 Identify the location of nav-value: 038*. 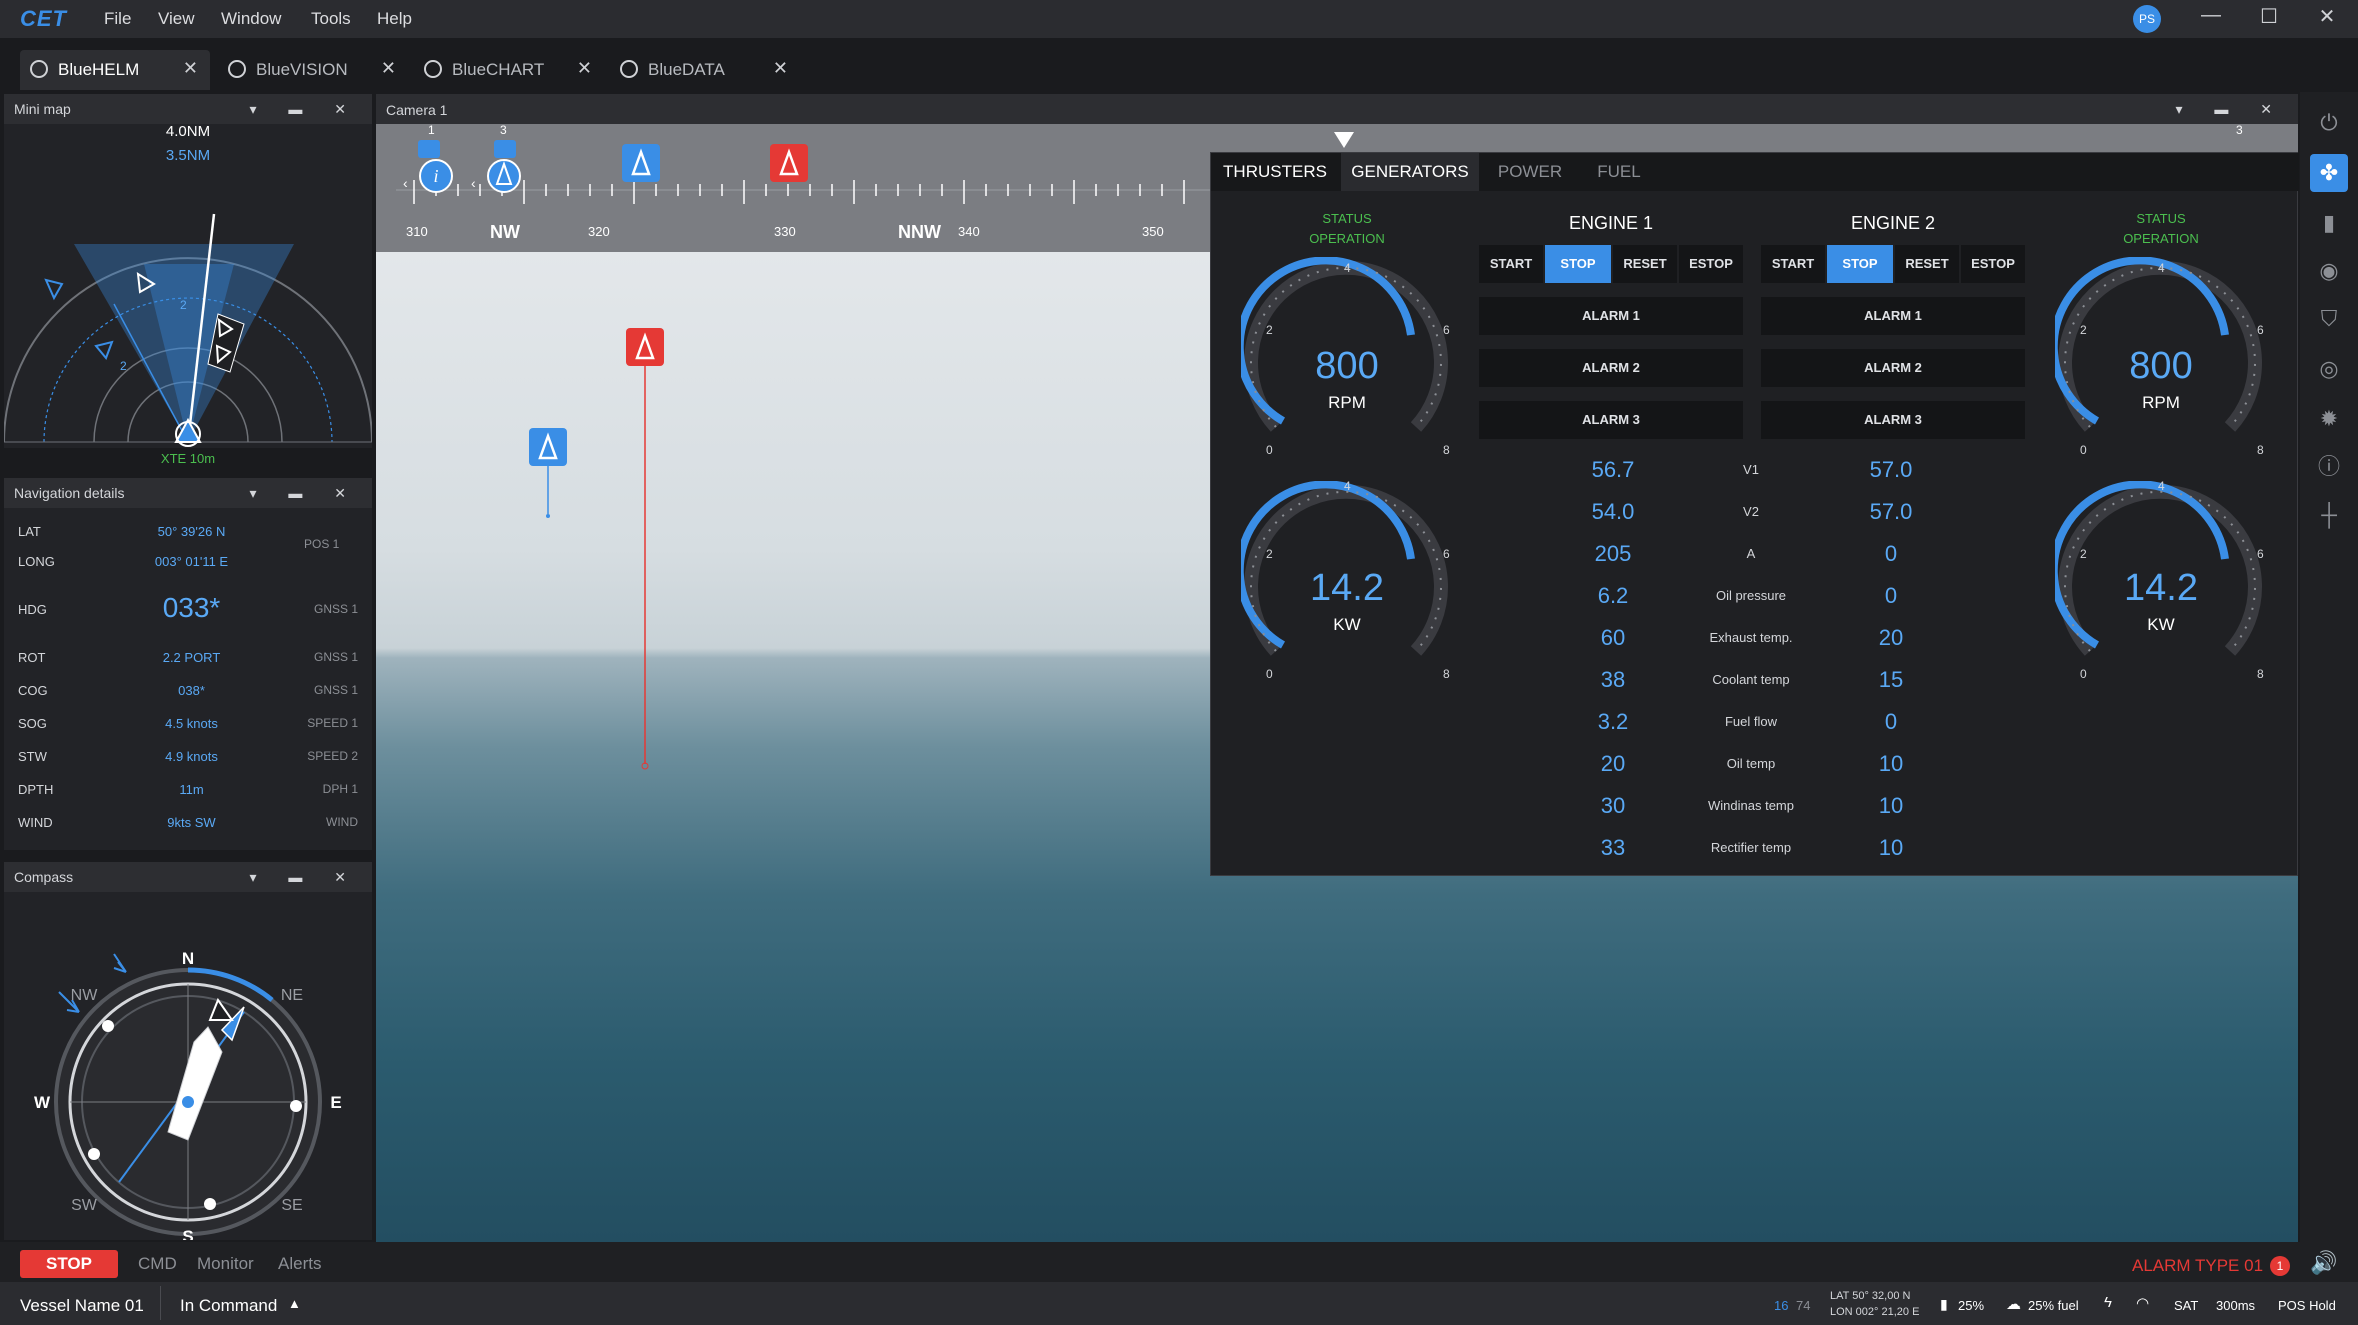
(191, 690).